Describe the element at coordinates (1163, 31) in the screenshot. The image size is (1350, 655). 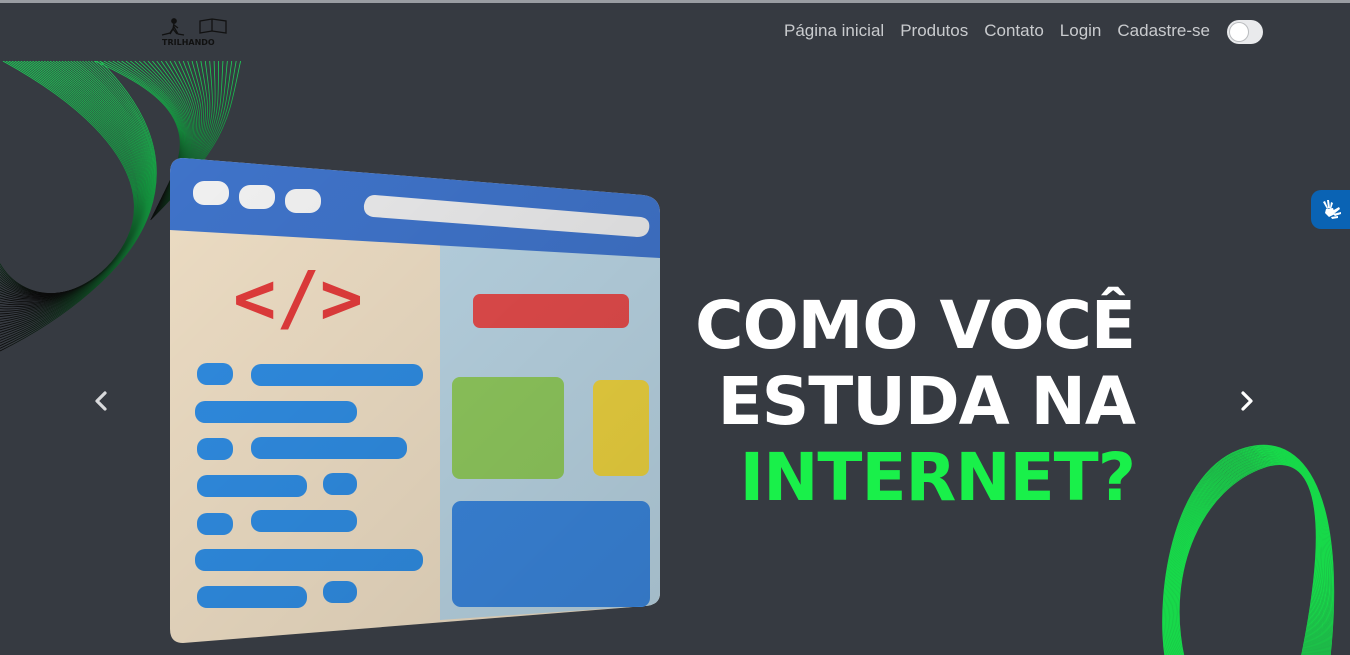
I see `nav-link-signup: Cadastre-se` at that location.